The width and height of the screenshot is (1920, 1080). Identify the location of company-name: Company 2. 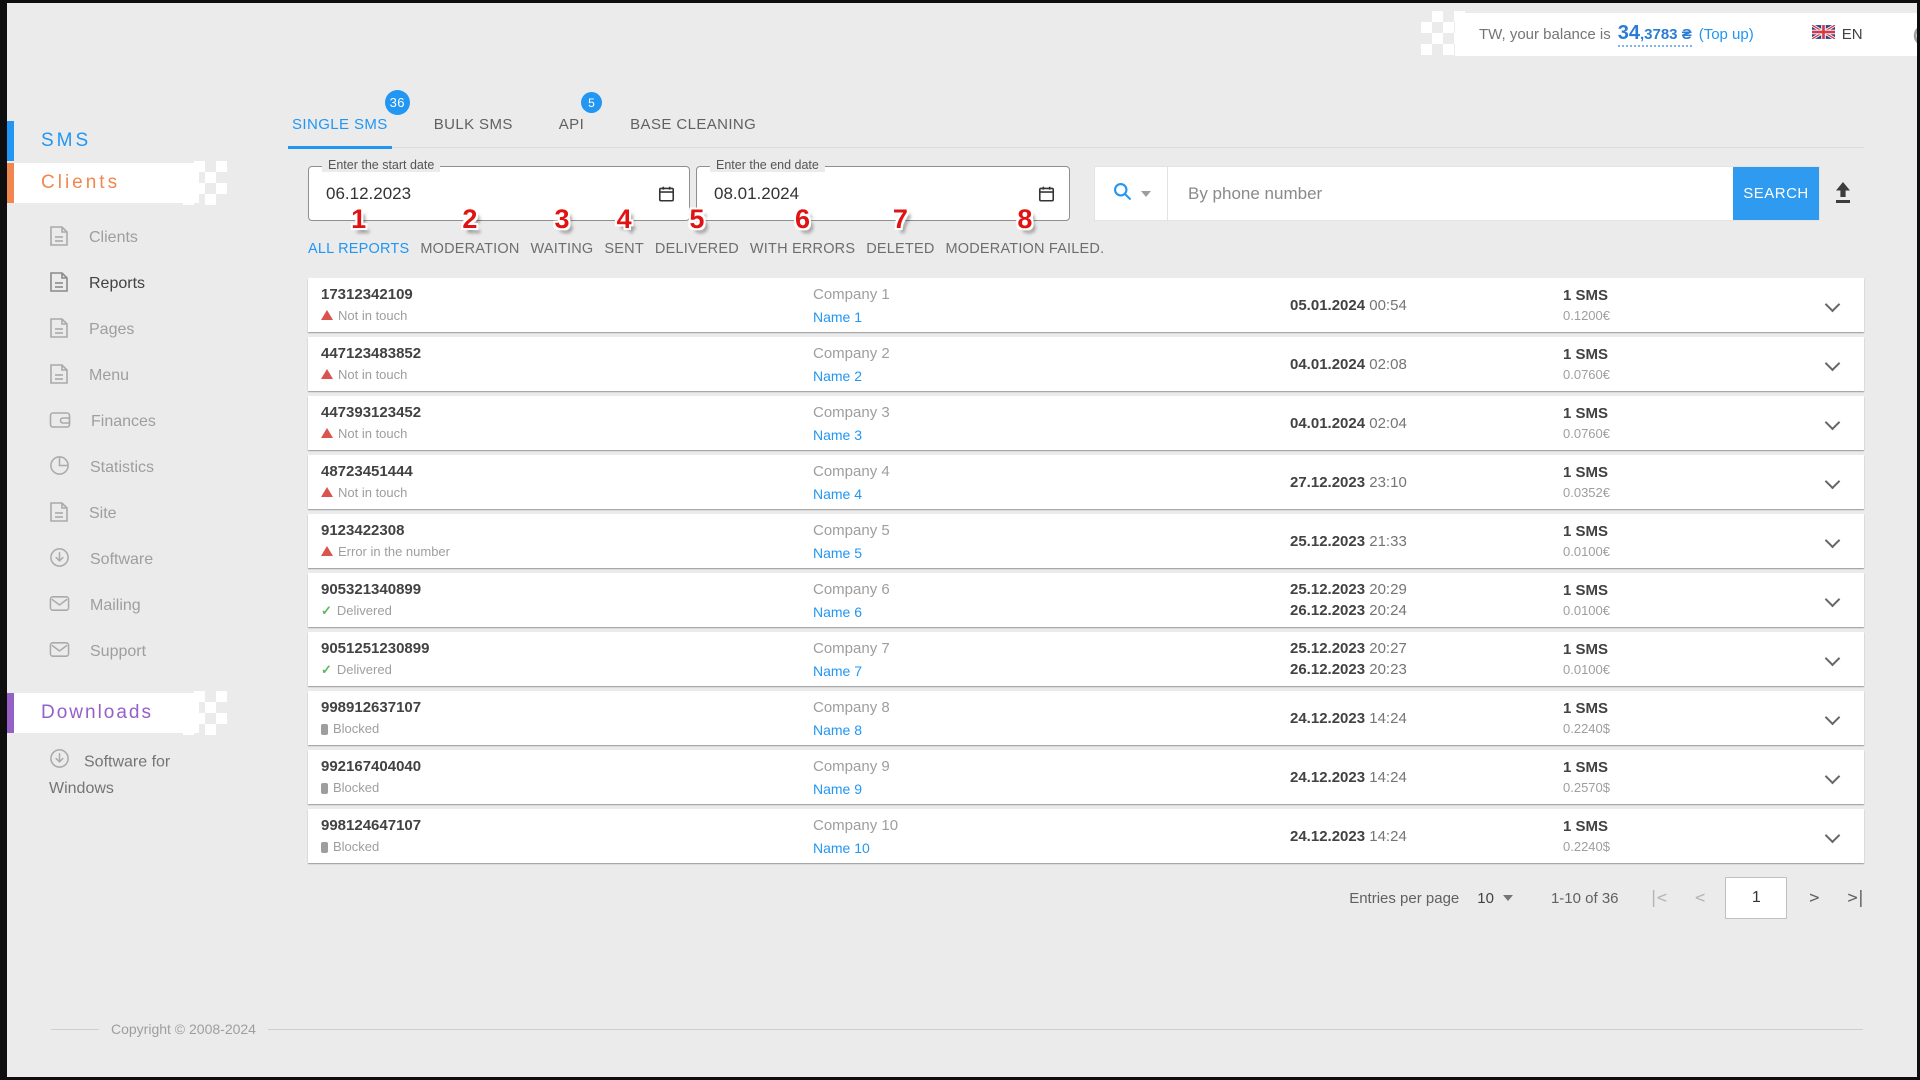
(851, 353).